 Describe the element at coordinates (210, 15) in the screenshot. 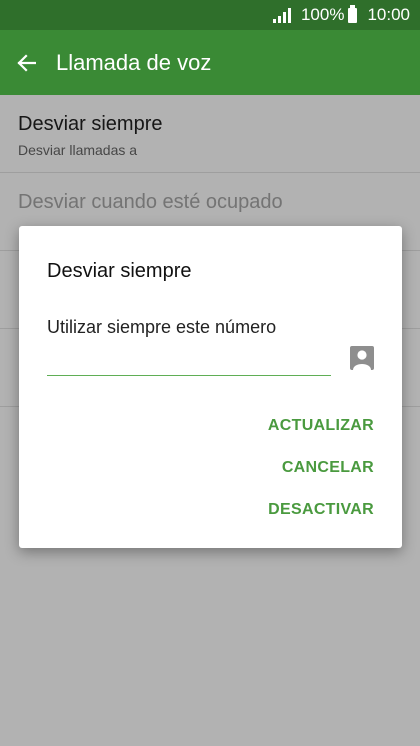

I see `status-bar: 100% 10:00` at that location.